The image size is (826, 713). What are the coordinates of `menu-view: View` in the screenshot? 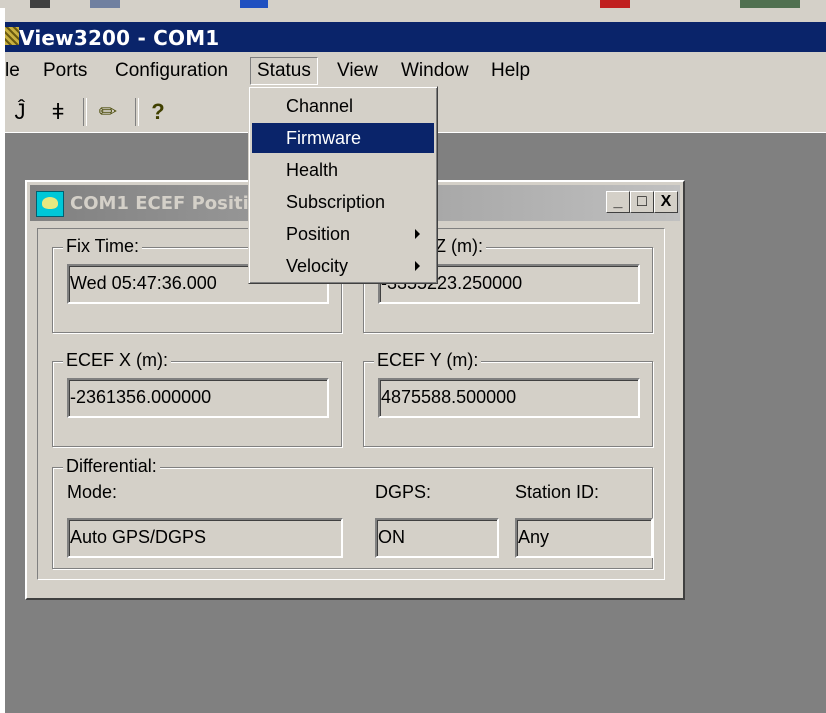 It's located at (357, 71).